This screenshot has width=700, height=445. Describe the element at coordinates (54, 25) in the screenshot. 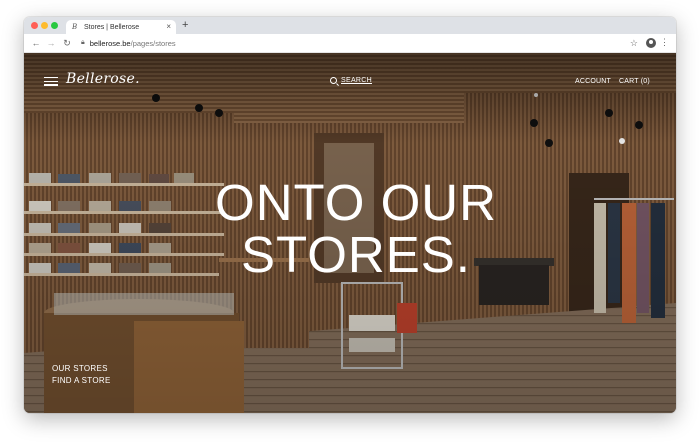

I see `maximize-window-button` at that location.